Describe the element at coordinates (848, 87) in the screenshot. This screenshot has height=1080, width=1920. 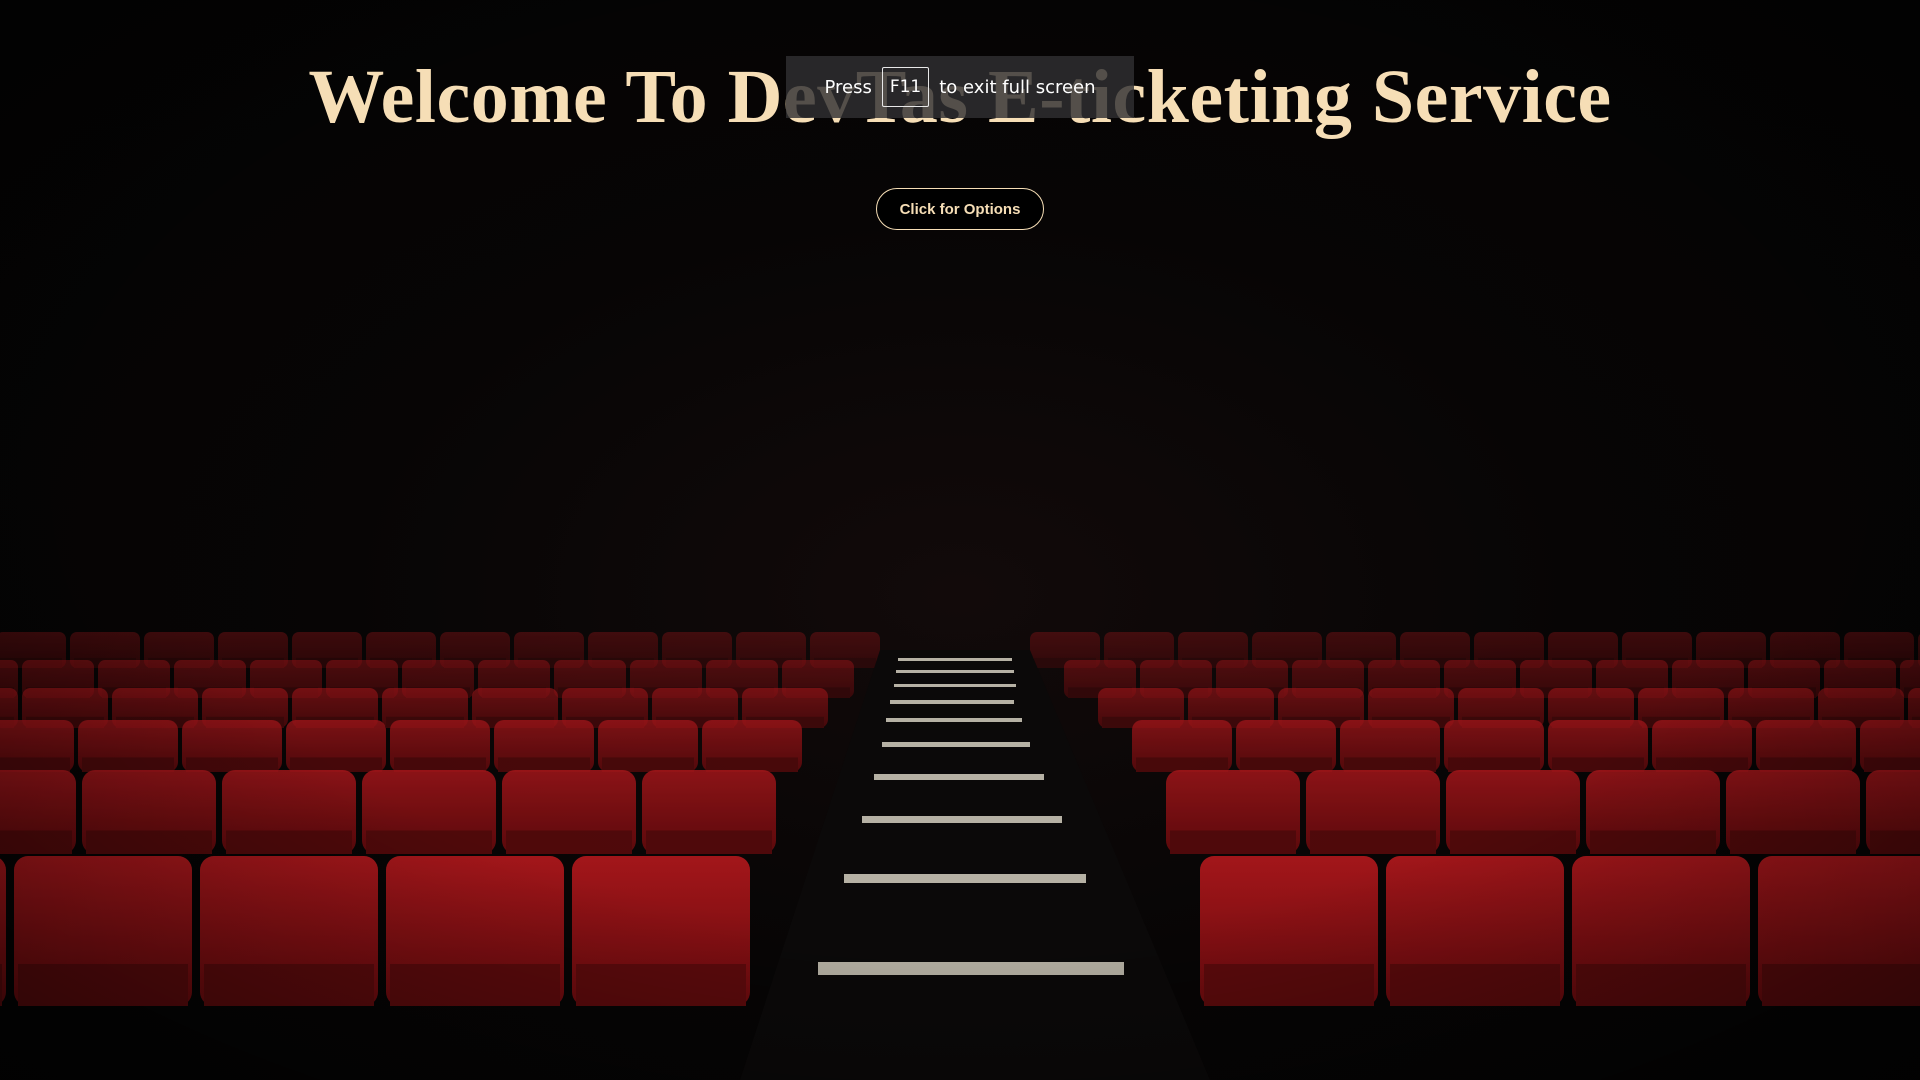
I see `fullscreen-notice-press: Press` at that location.